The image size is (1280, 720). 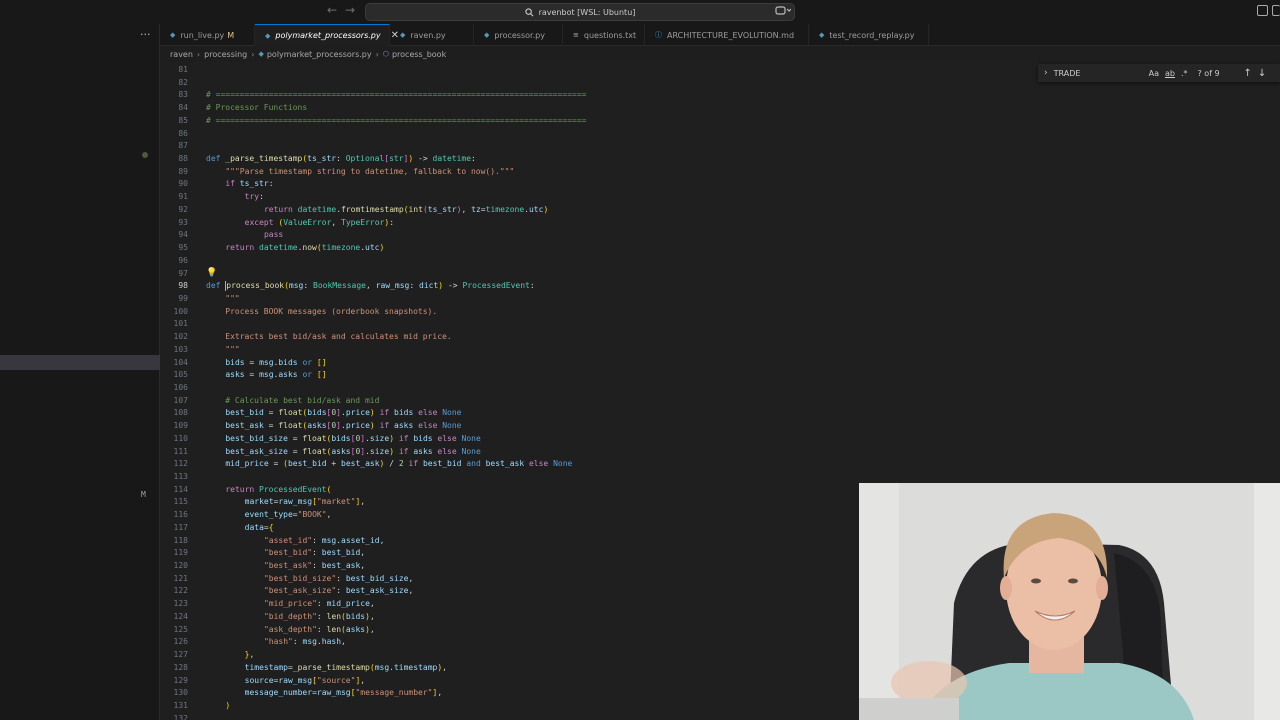 I want to click on code-line: 106, so click(x=720, y=388).